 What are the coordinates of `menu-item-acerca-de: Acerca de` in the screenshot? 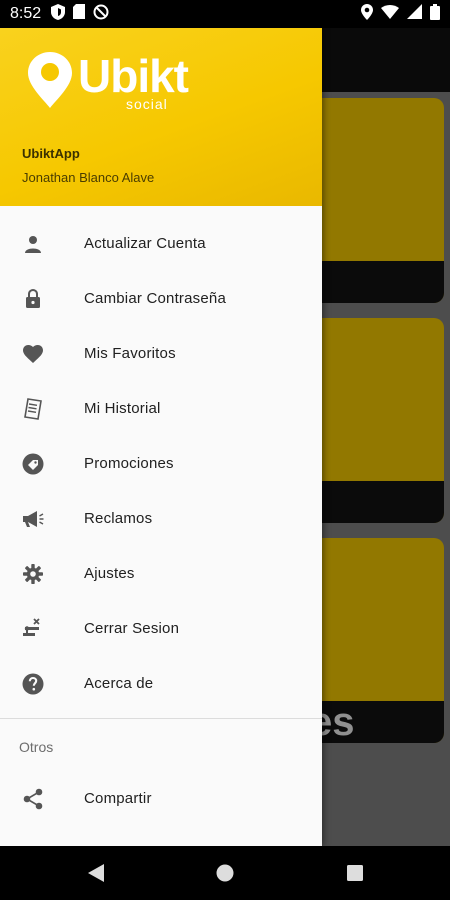 It's located at (161, 683).